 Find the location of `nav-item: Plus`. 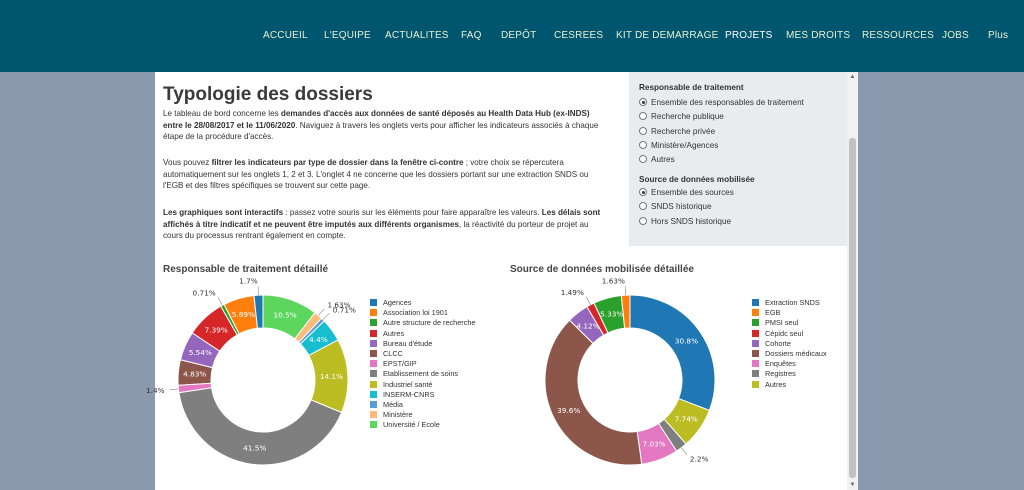

nav-item: Plus is located at coordinates (998, 35).